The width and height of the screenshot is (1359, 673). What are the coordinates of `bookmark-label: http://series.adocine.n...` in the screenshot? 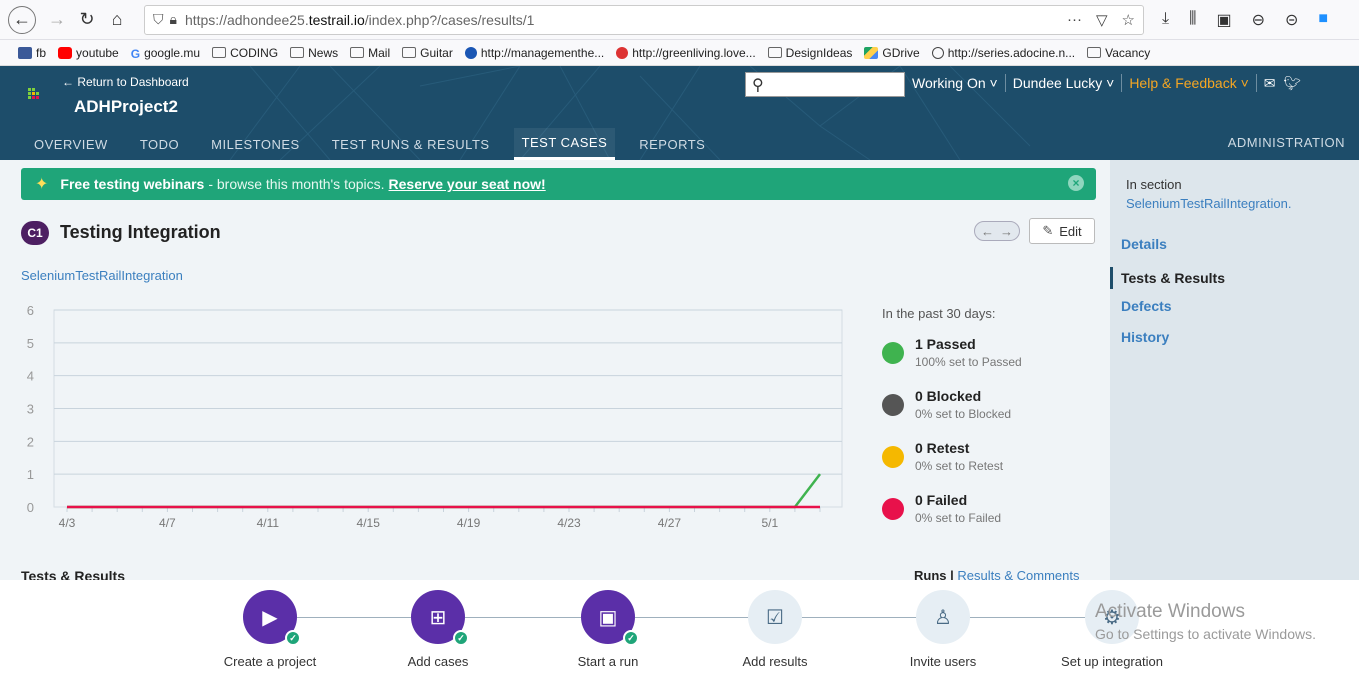 It's located at (1011, 52).